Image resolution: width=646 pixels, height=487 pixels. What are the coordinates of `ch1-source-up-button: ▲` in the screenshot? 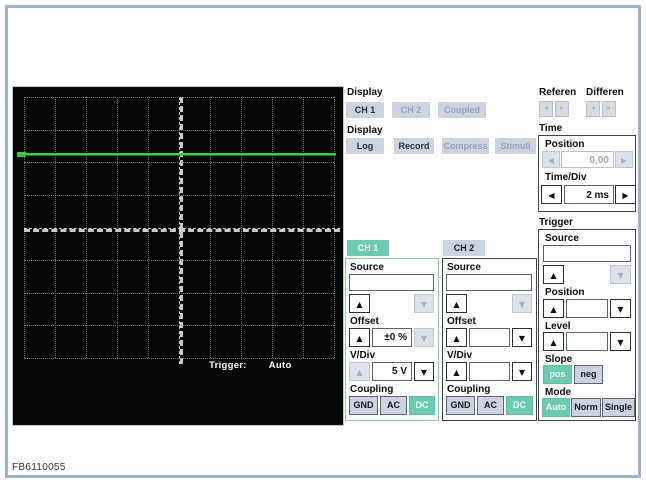 It's located at (359, 303).